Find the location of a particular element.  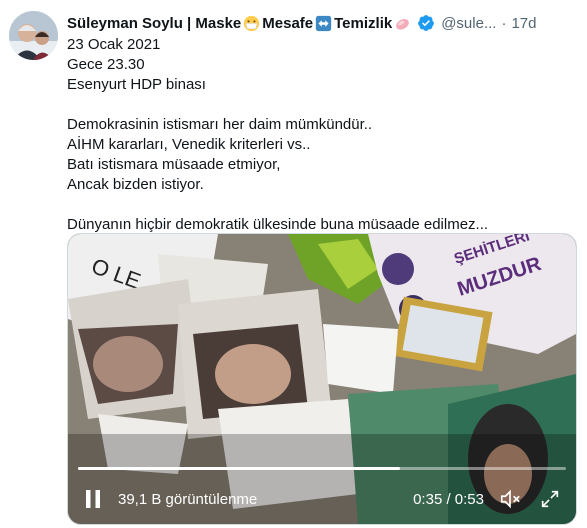

tweet-time: 17d is located at coordinates (523, 23).